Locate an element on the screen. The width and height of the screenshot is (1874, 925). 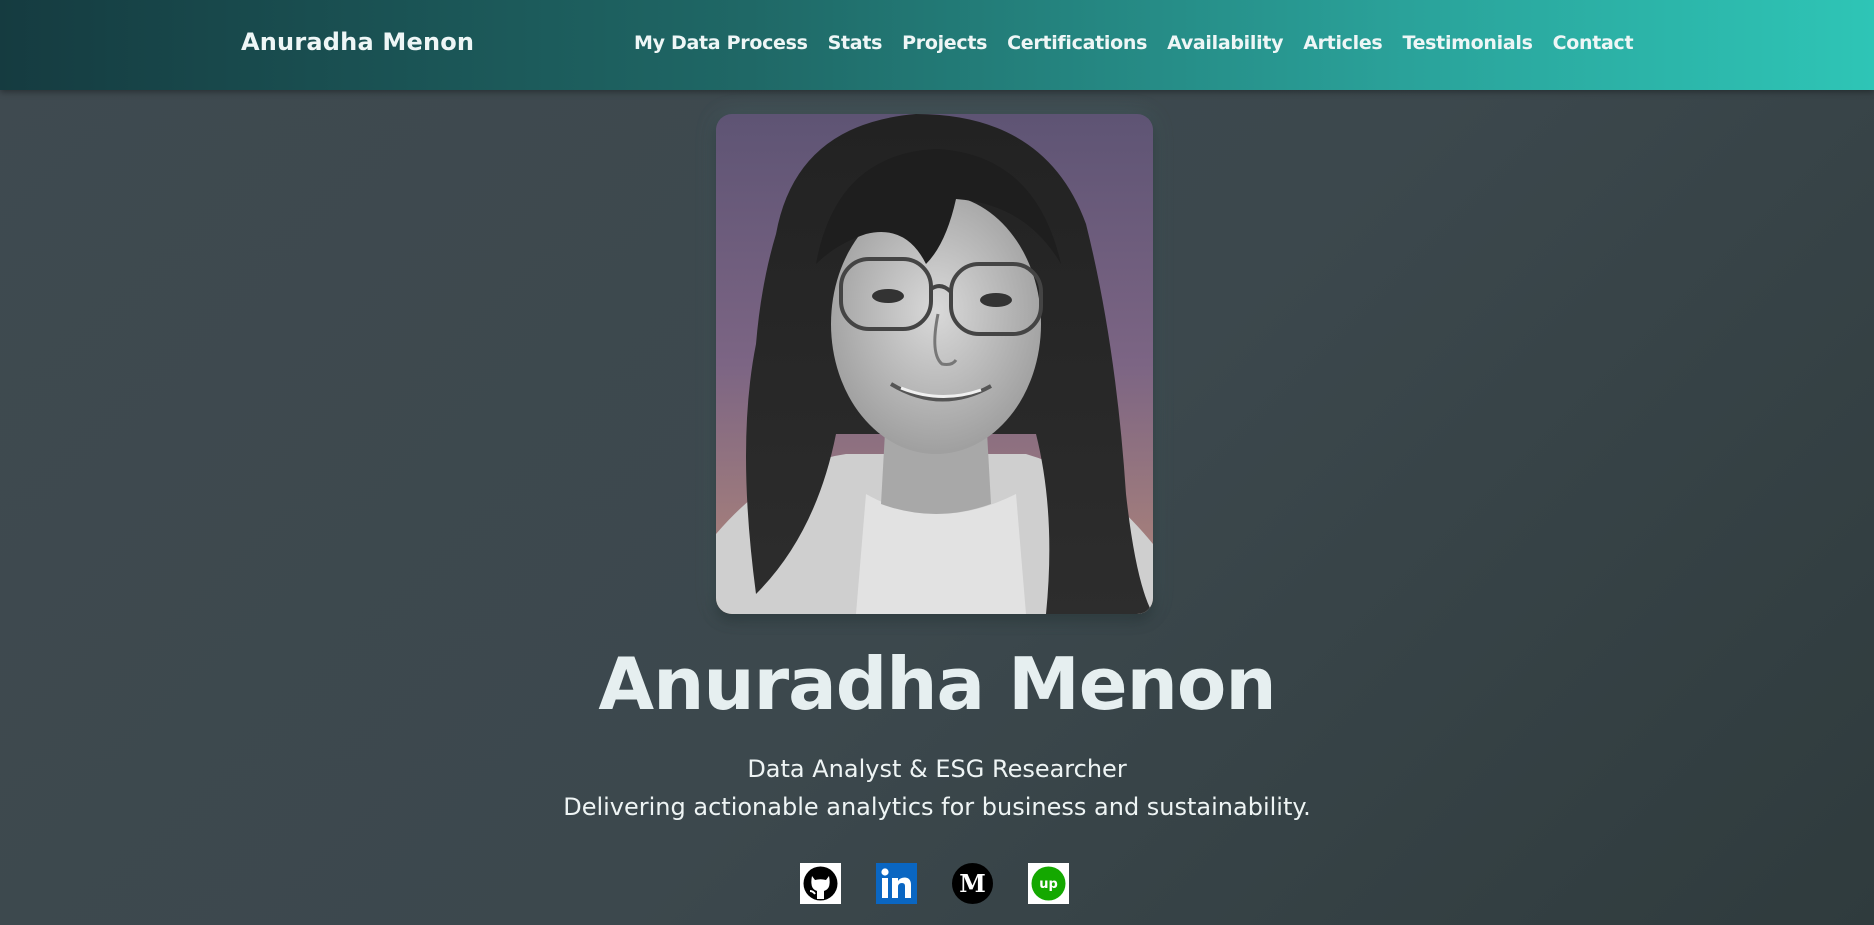
profile-photo is located at coordinates (934, 364).